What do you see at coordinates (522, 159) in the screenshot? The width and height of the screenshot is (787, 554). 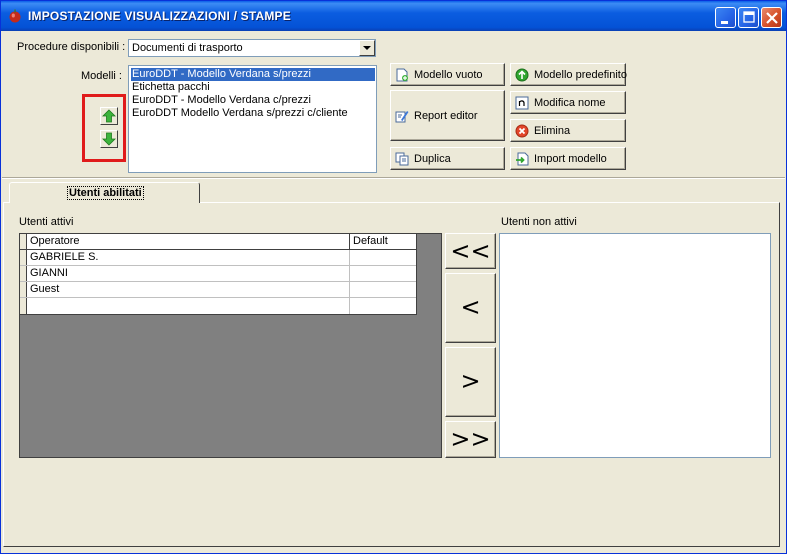 I see `import-icon` at bounding box center [522, 159].